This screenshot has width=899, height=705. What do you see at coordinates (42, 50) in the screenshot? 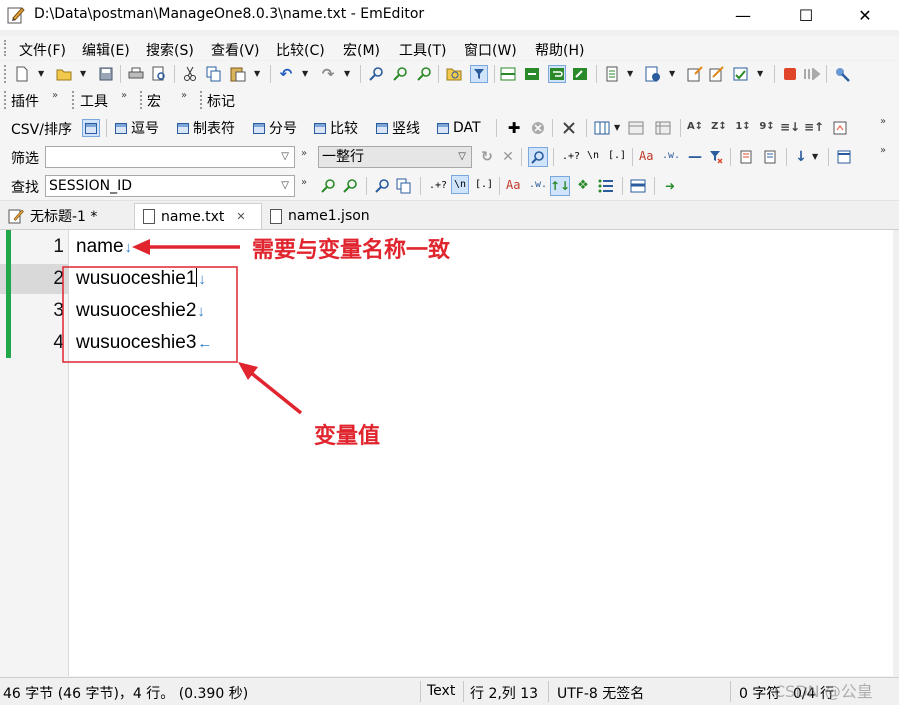
I see `menu-file: 文件(F)` at bounding box center [42, 50].